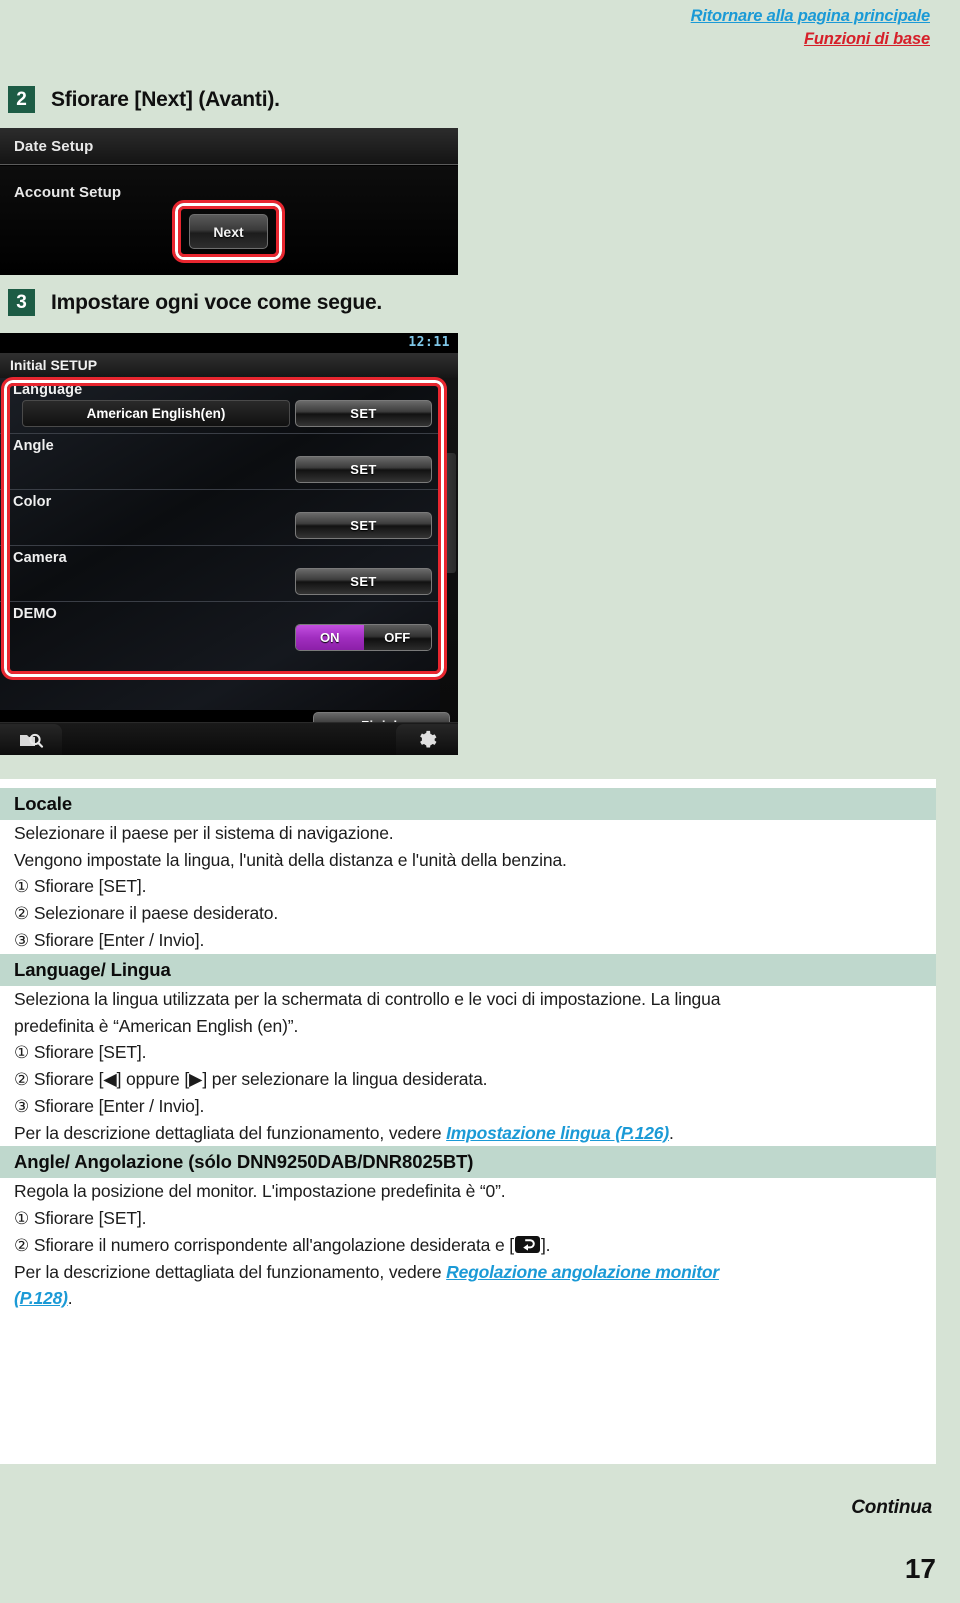 The width and height of the screenshot is (960, 1603). What do you see at coordinates (220, 574) in the screenshot?
I see `setting-row-camera: Camera SET` at bounding box center [220, 574].